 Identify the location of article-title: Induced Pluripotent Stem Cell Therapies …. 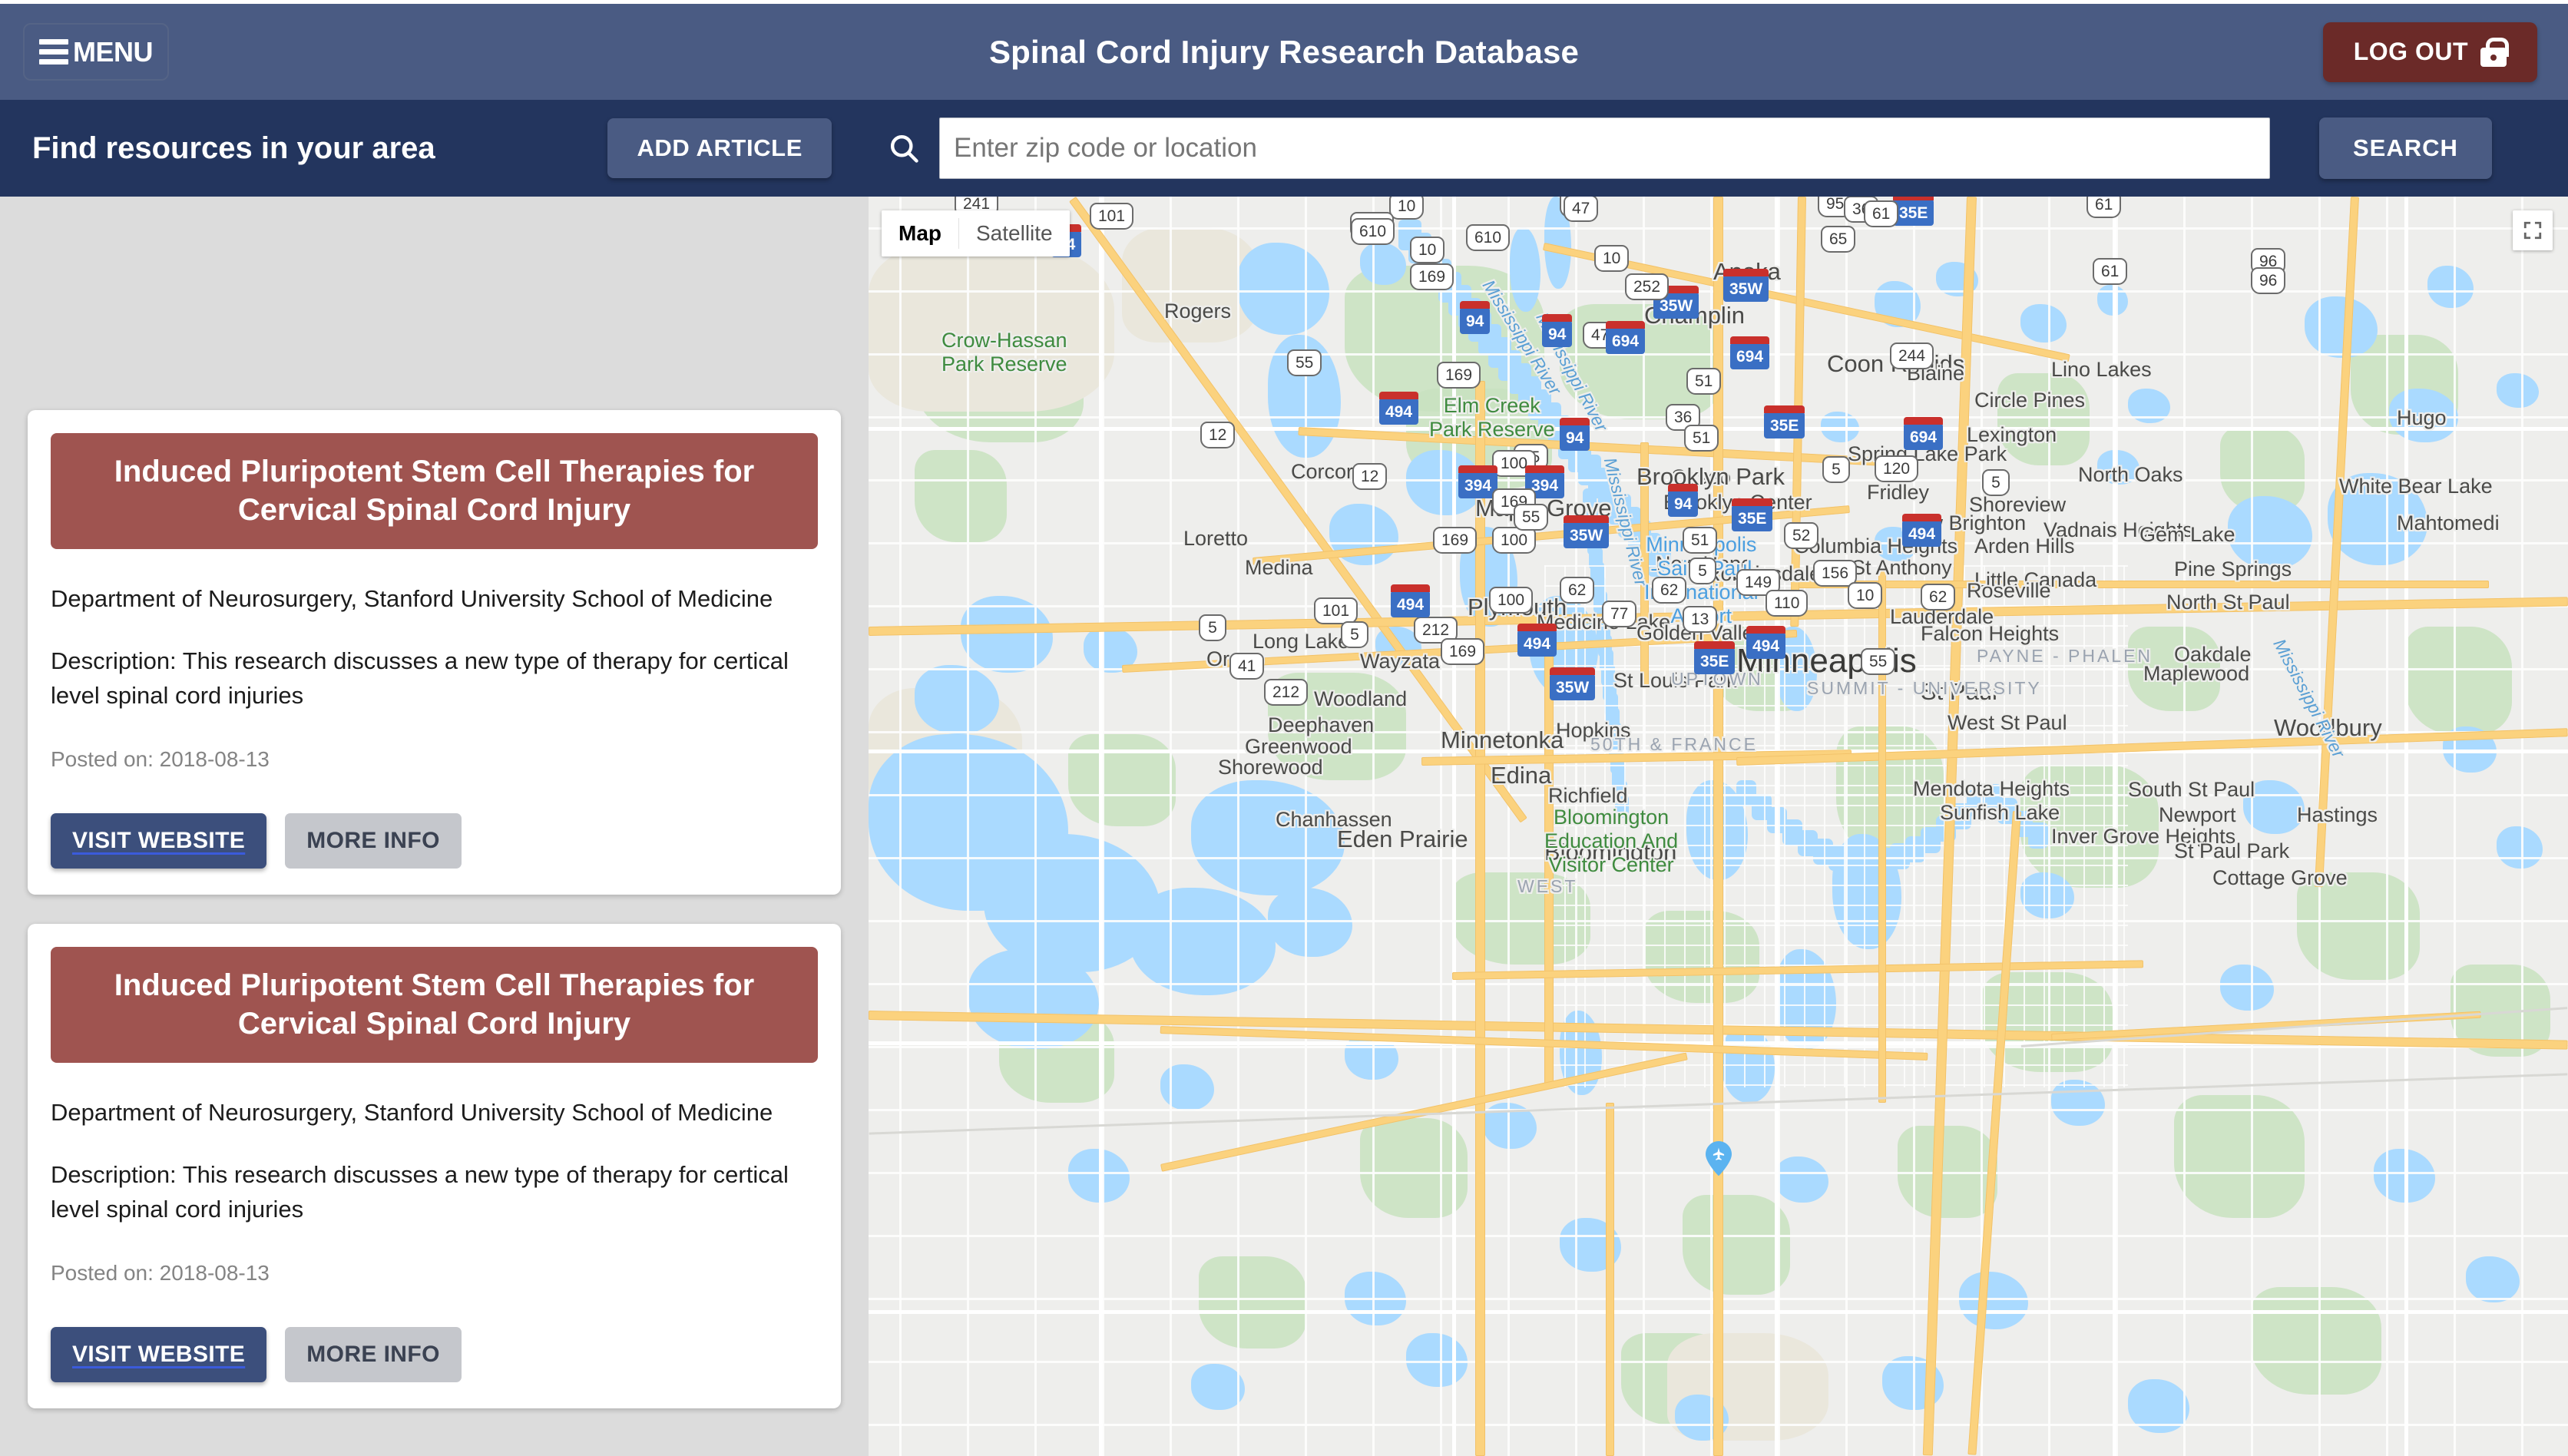
(434, 1005).